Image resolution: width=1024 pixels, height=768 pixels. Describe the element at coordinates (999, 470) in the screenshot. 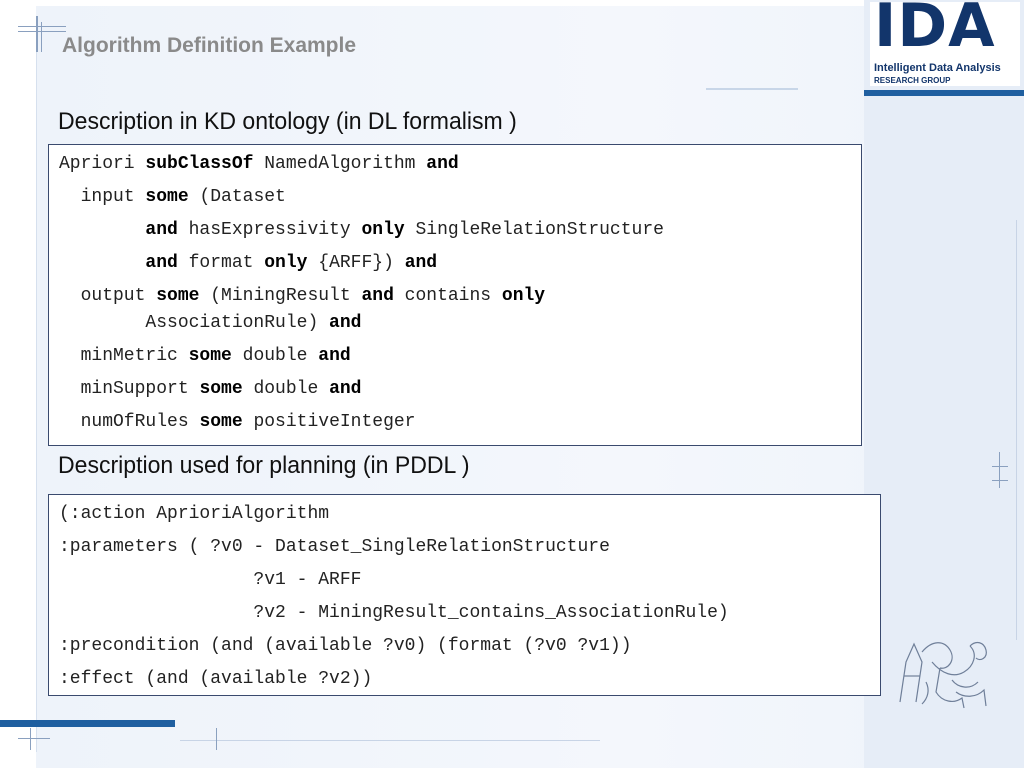

I see `right-cross-v` at that location.